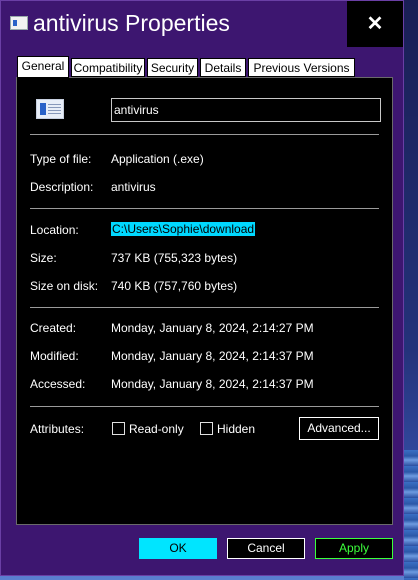 This screenshot has height=580, width=418. I want to click on description-label: Description:, so click(62, 187).